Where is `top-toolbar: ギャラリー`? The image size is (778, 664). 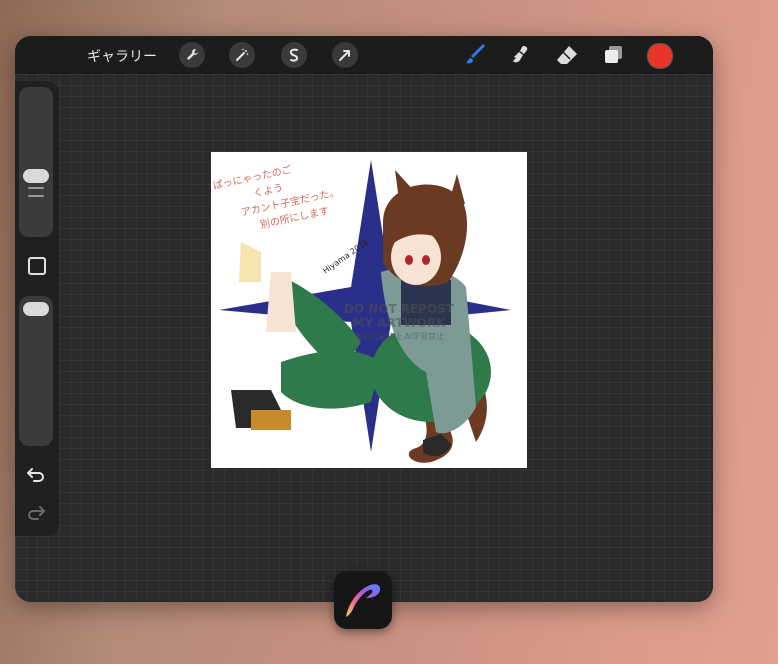
top-toolbar: ギャラリー is located at coordinates (364, 55).